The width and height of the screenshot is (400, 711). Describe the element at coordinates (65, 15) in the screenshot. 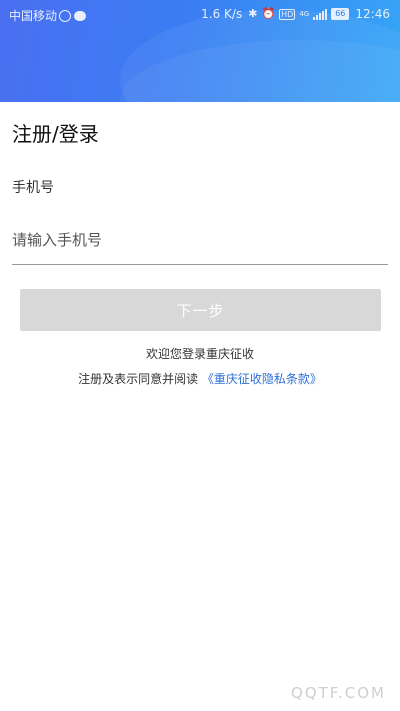

I see `circle-notification-icon` at that location.